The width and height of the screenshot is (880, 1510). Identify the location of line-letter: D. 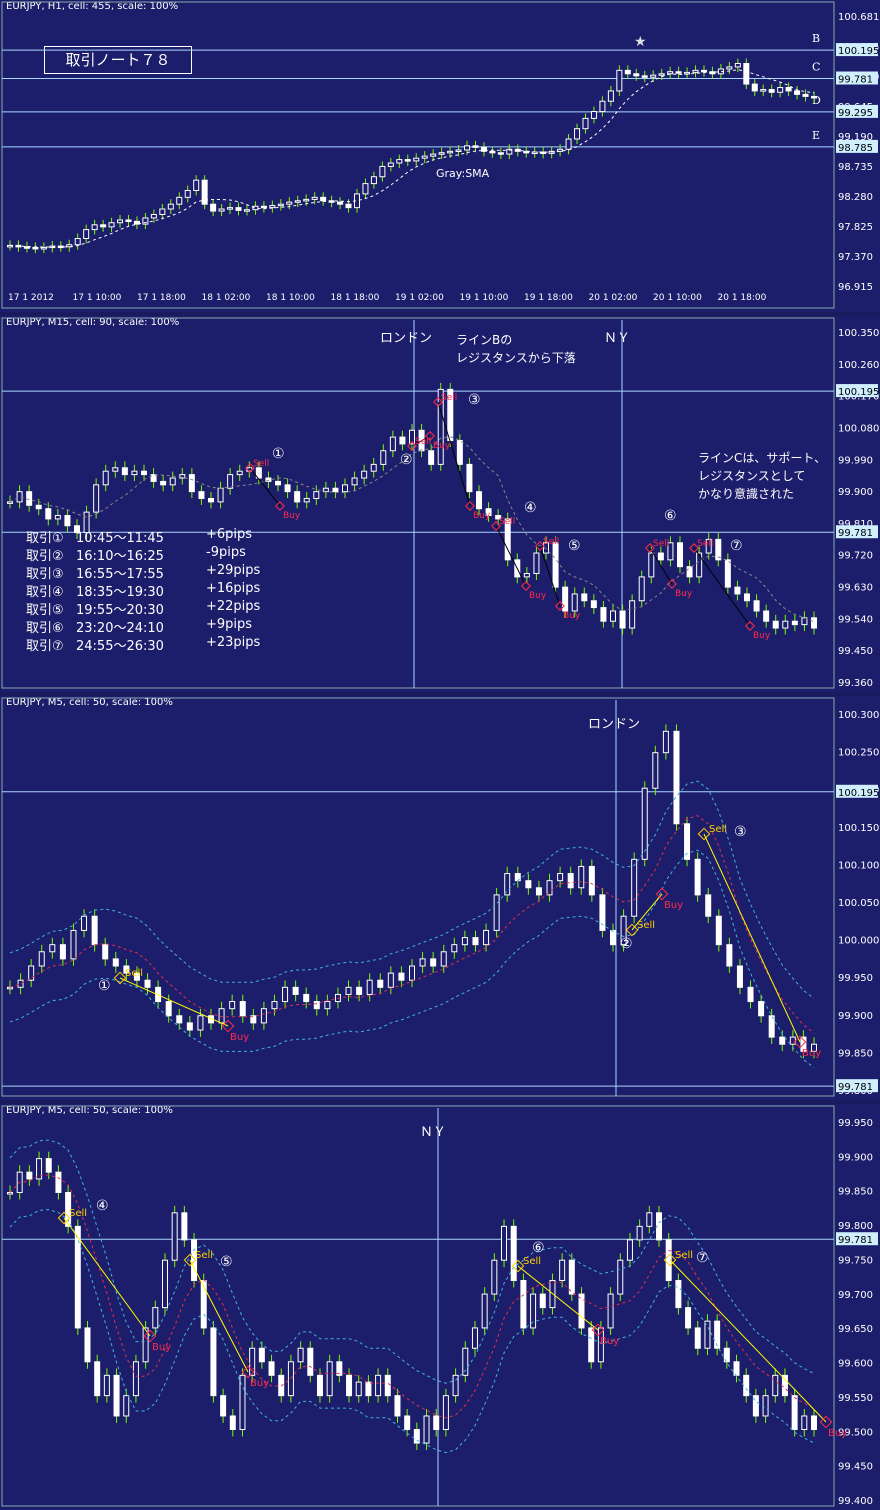
(816, 100).